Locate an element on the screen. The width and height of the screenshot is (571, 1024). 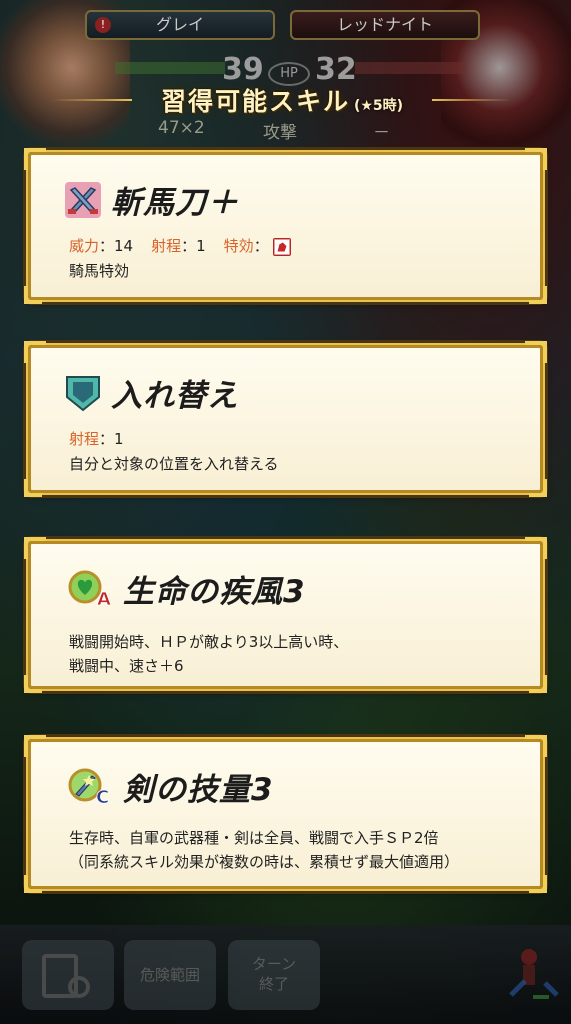
skill-description-line-2: （同系統スキル効果が複数の時は、累積せず最大値適用） is located at coordinates (264, 862).